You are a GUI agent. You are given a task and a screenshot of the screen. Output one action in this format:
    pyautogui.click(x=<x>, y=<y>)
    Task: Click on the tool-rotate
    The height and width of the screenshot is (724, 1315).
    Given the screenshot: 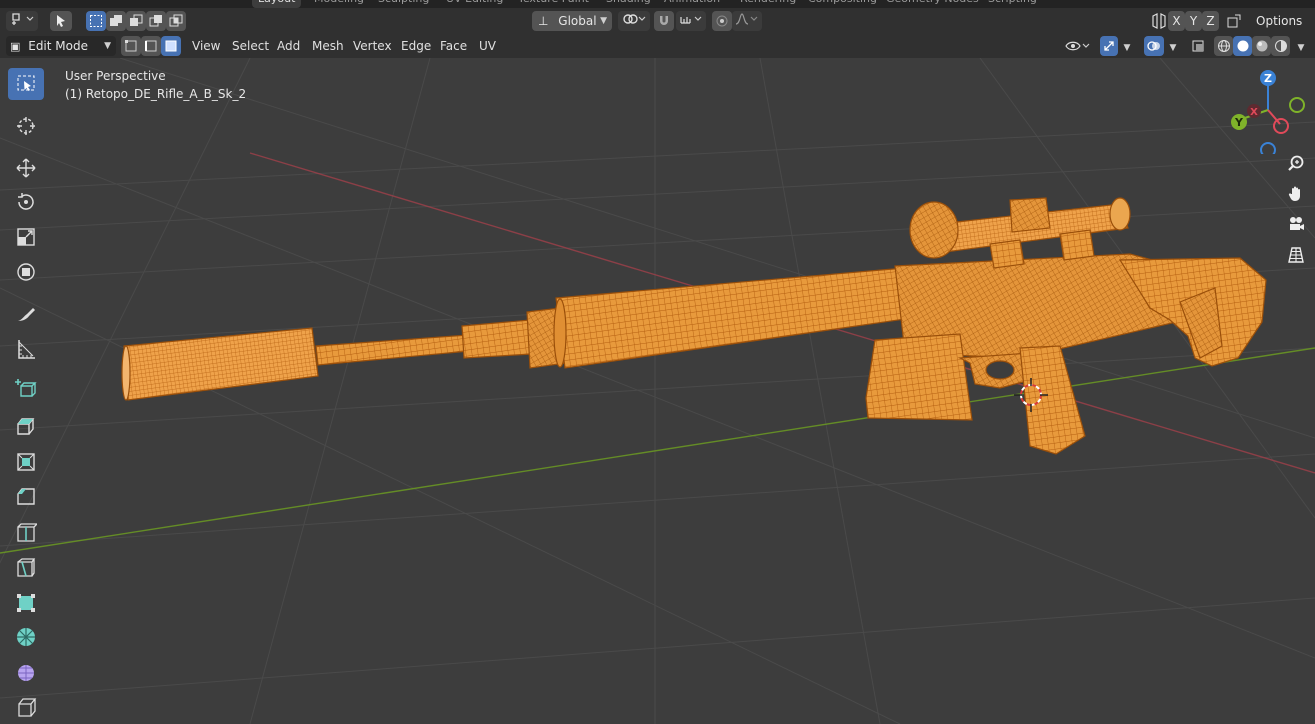 What is the action you would take?
    pyautogui.click(x=26, y=202)
    